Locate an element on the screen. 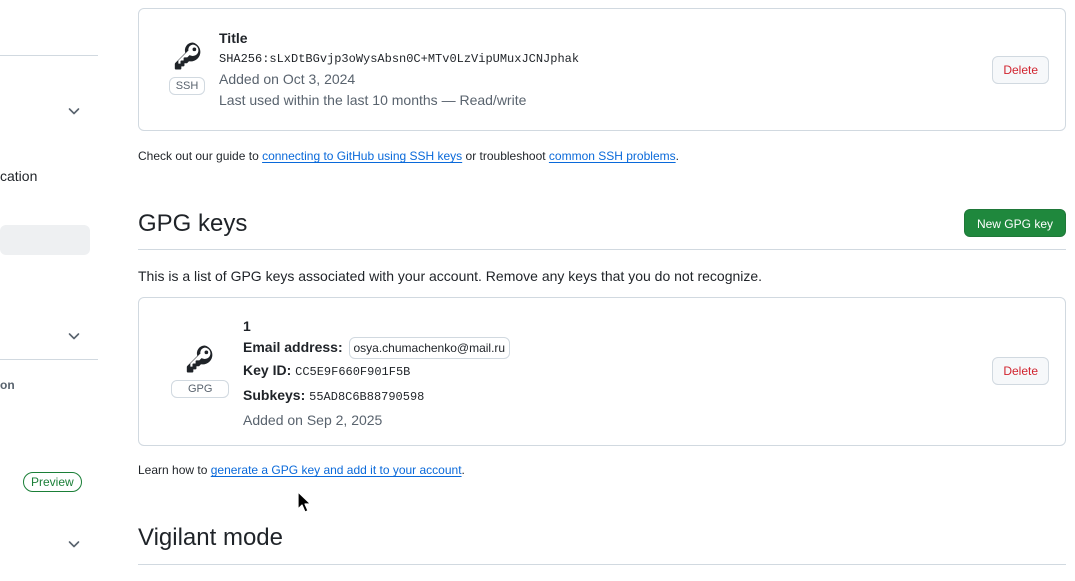 Image resolution: width=1075 pixels, height=581 pixels. keyid-label: Key ID: is located at coordinates (267, 370).